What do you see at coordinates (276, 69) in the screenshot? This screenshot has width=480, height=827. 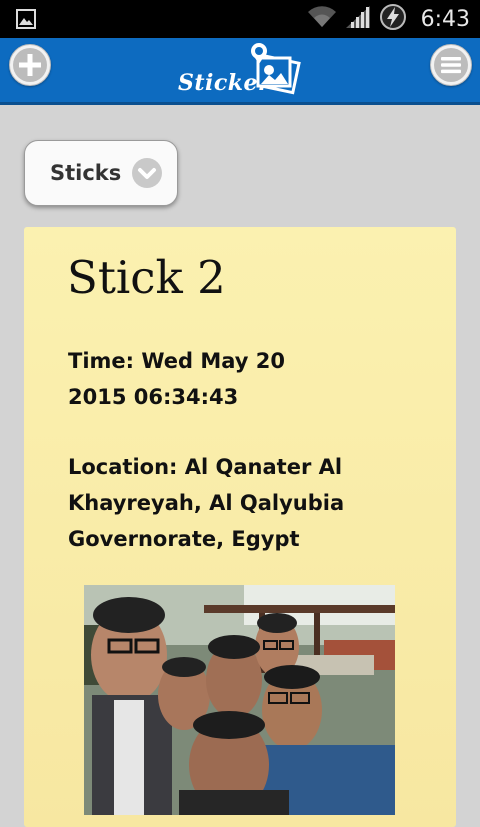 I see `sticker-logo-icon` at bounding box center [276, 69].